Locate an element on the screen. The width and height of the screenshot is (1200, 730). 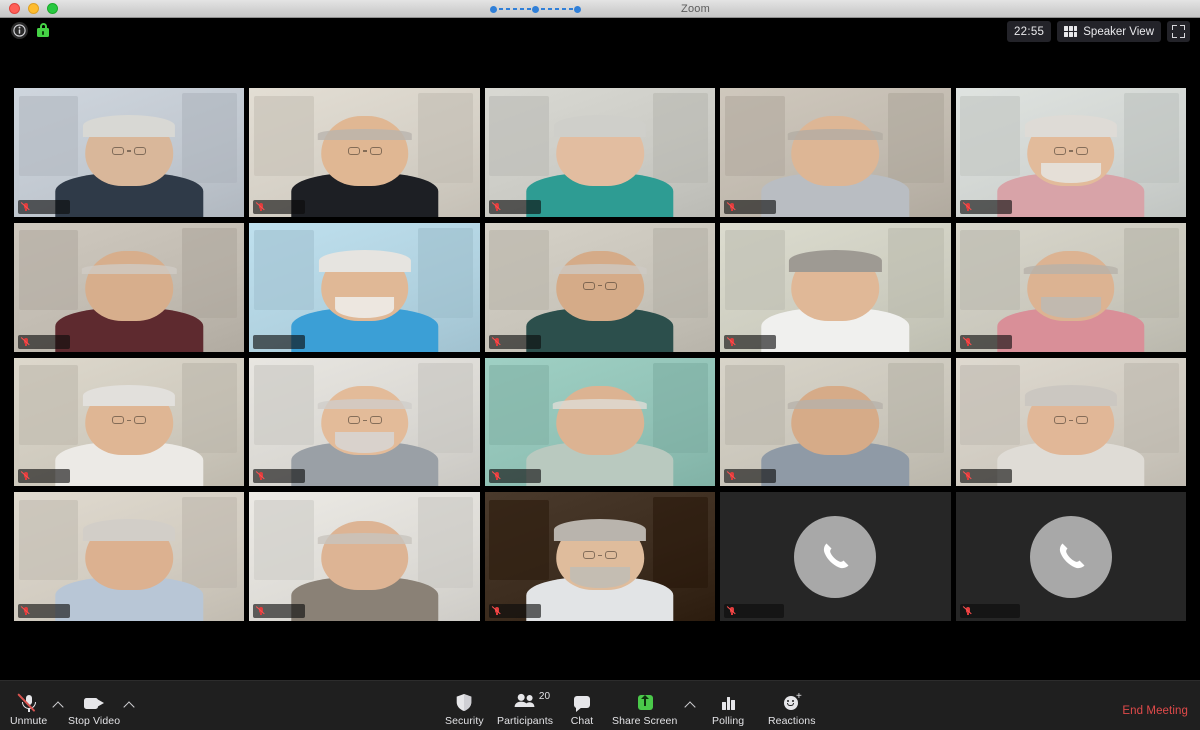
fullscreen-button is located at coordinates (1178, 31).